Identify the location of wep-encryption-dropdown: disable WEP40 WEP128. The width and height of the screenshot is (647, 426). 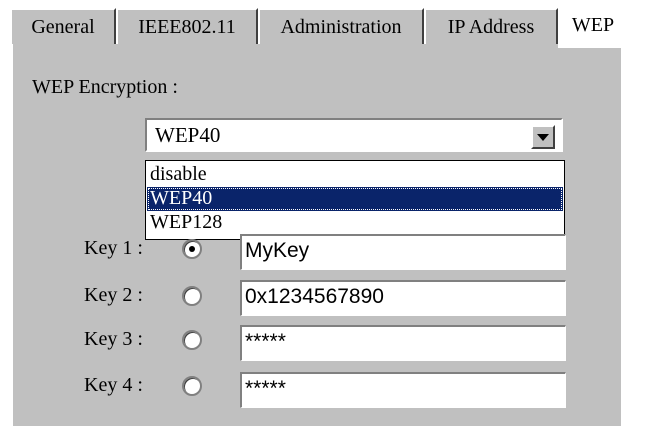
(355, 200).